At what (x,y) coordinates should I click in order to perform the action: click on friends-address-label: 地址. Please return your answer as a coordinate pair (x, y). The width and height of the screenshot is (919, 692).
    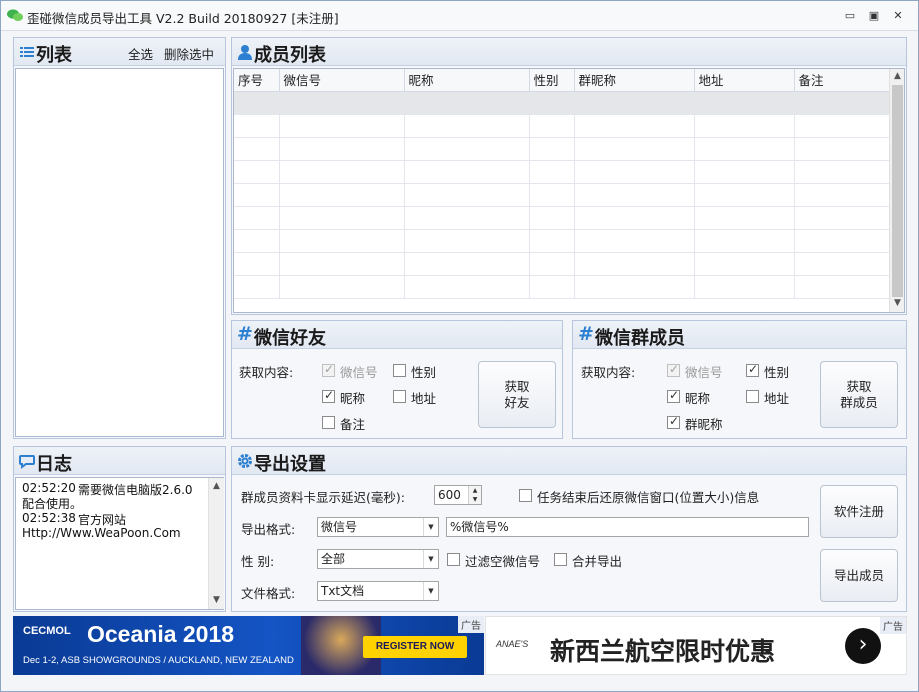
    Looking at the image, I should click on (424, 398).